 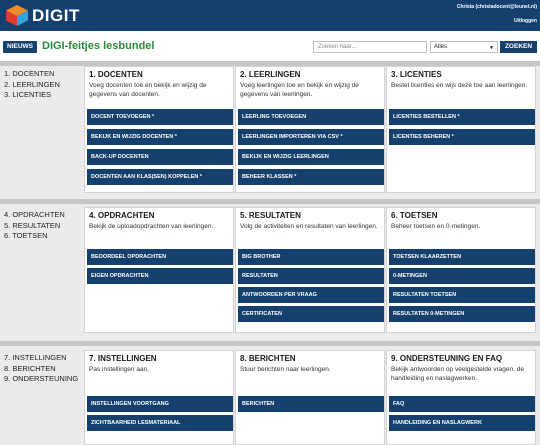 I want to click on licenties-bestellen-button: LICENTIES BESTELLEN *, so click(x=462, y=117).